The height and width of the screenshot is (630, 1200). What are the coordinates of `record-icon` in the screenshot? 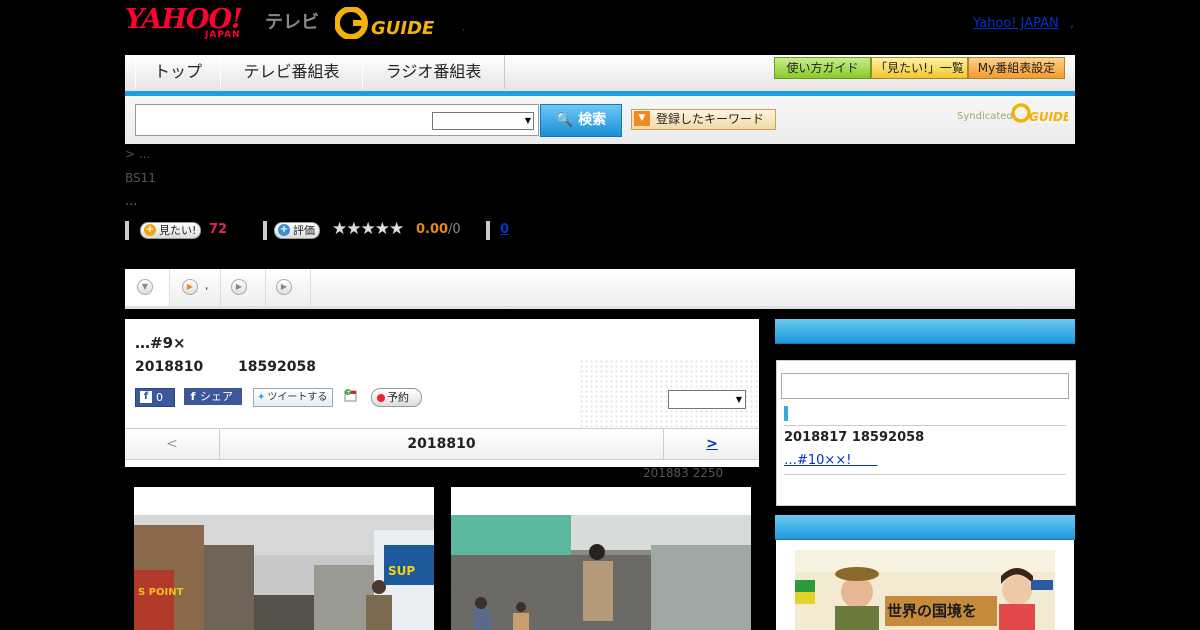 It's located at (381, 398).